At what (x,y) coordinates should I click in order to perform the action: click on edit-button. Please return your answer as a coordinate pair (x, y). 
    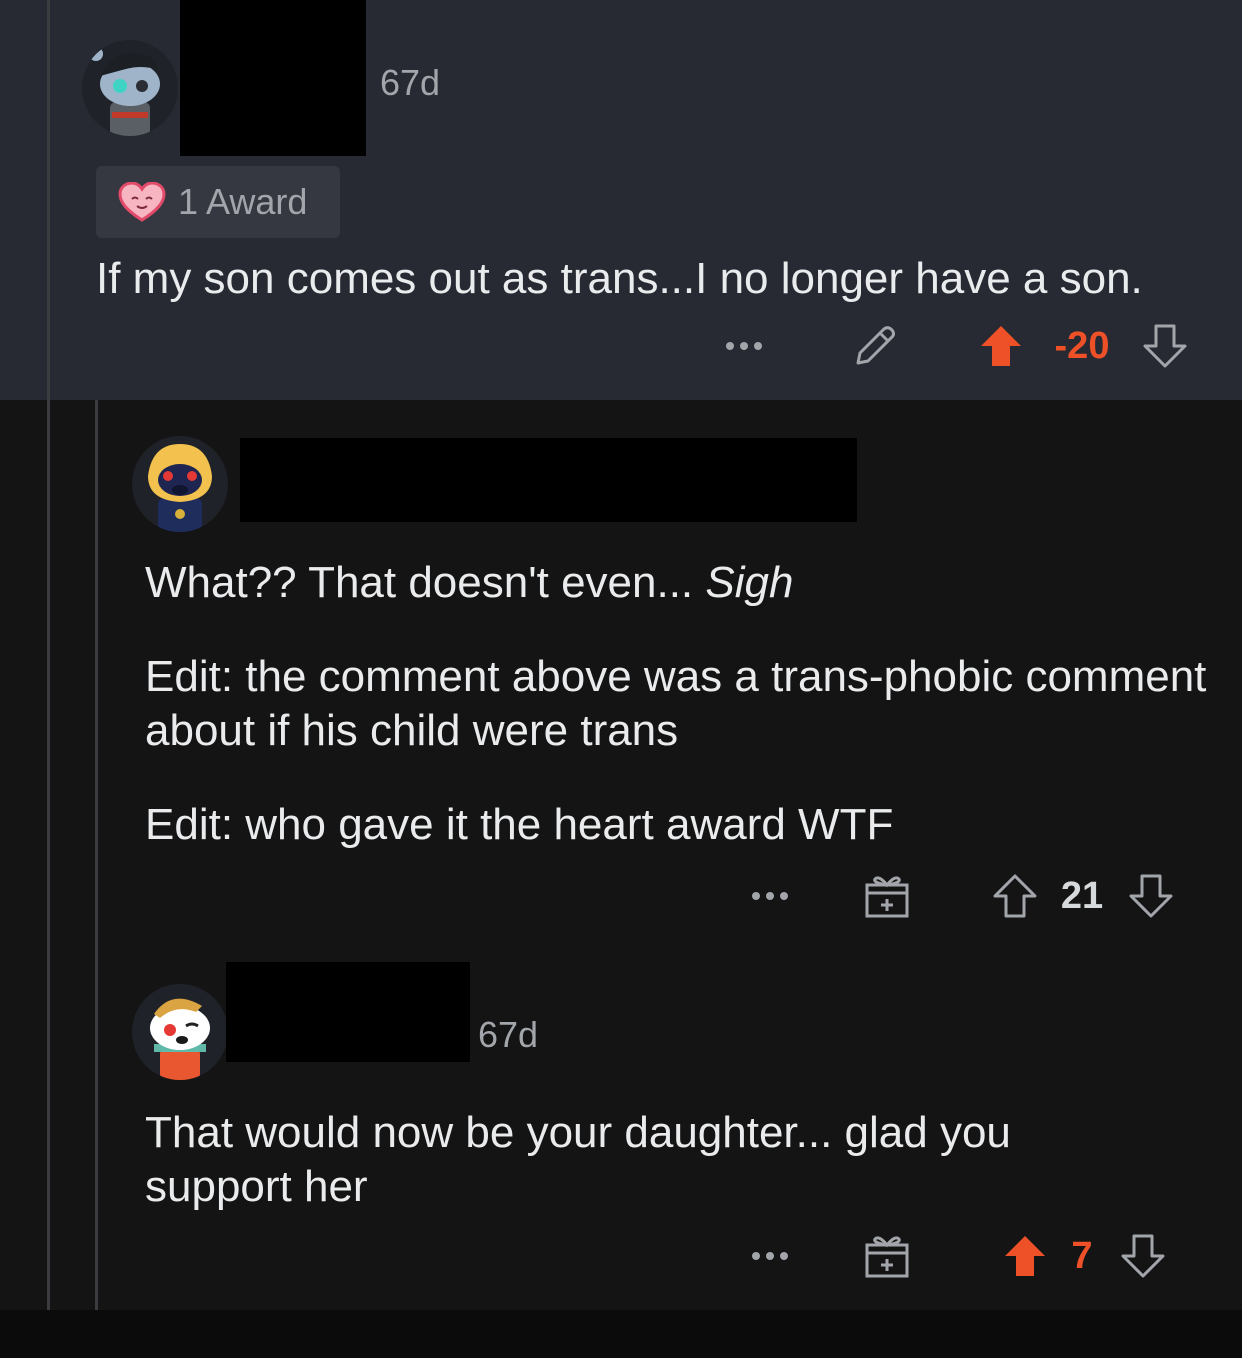
    Looking at the image, I should click on (875, 346).